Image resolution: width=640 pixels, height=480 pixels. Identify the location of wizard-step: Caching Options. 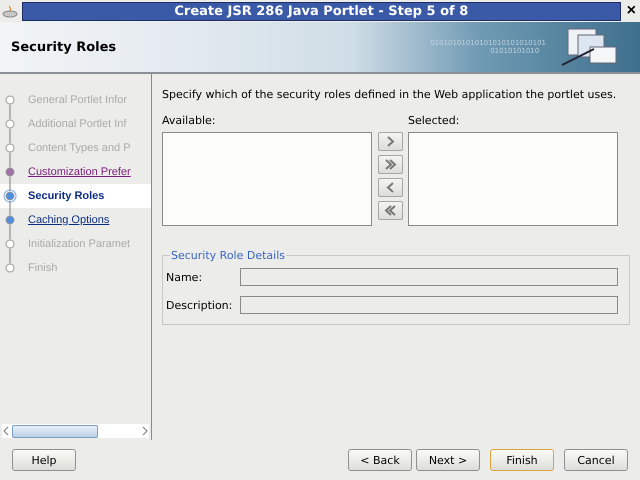
(69, 220).